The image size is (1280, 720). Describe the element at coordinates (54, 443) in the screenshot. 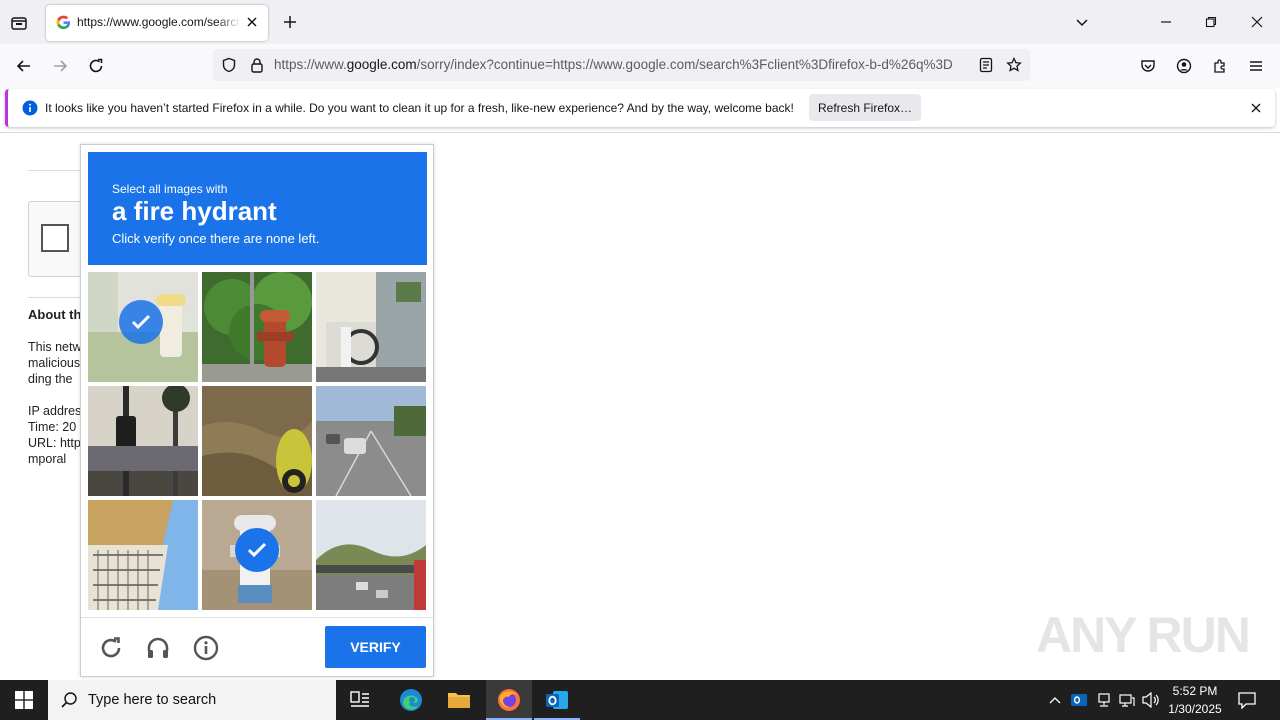

I see `url-label: URL: http` at that location.